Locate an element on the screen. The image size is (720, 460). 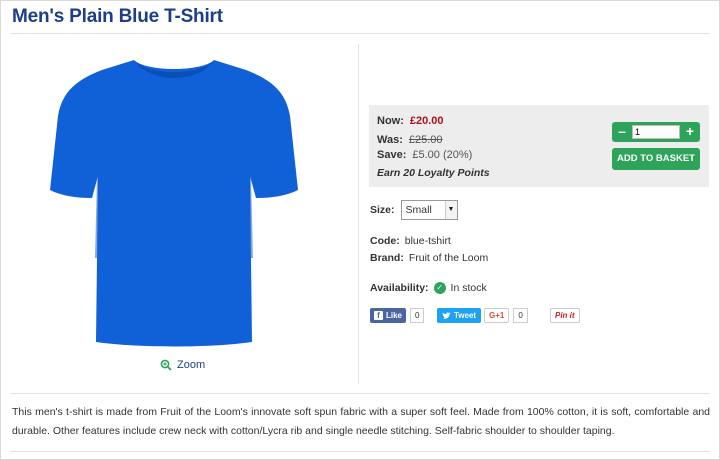
quantity-stepper: – + is located at coordinates (656, 132).